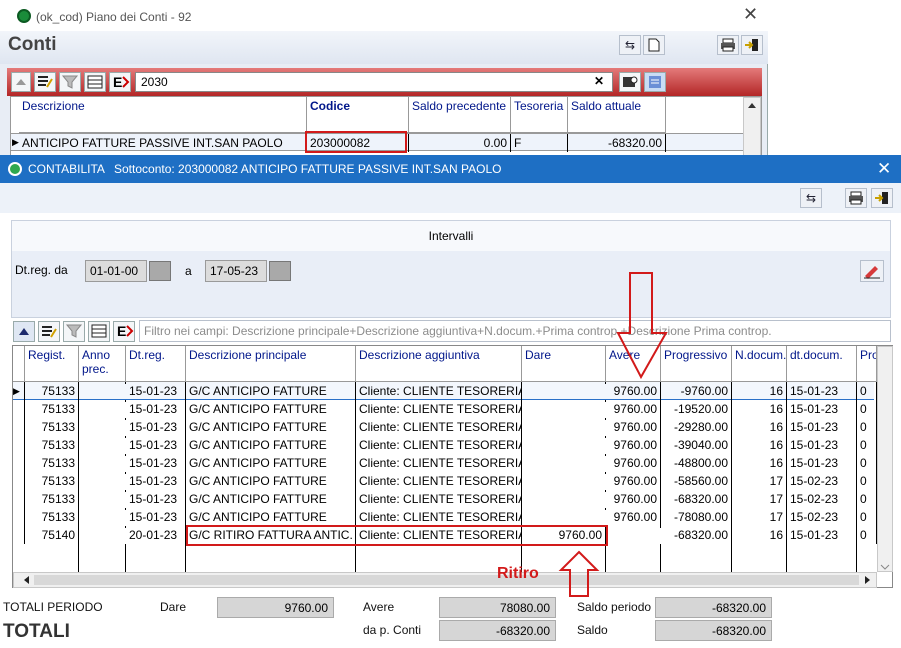  Describe the element at coordinates (271, 364) in the screenshot. I see `col-descrizione-principale: Descrizione principale` at that location.